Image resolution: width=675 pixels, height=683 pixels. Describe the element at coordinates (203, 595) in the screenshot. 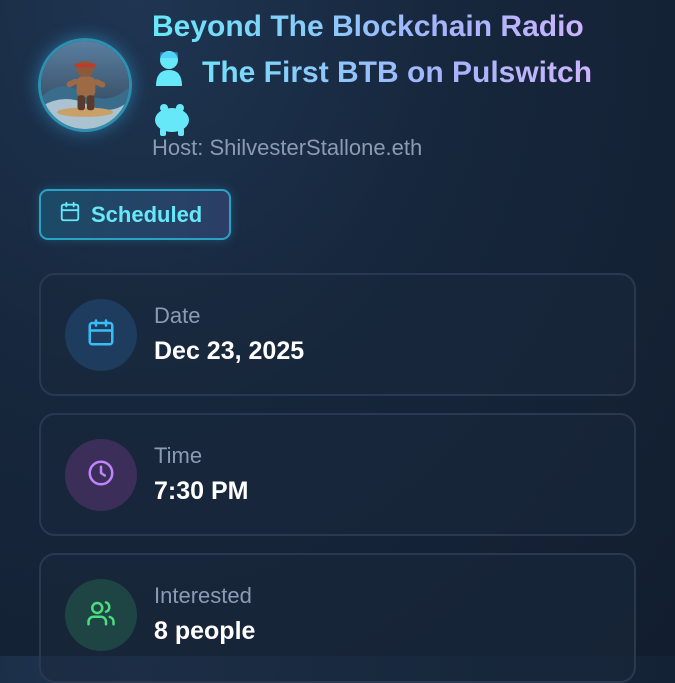

I see `interested-label: Interested` at that location.